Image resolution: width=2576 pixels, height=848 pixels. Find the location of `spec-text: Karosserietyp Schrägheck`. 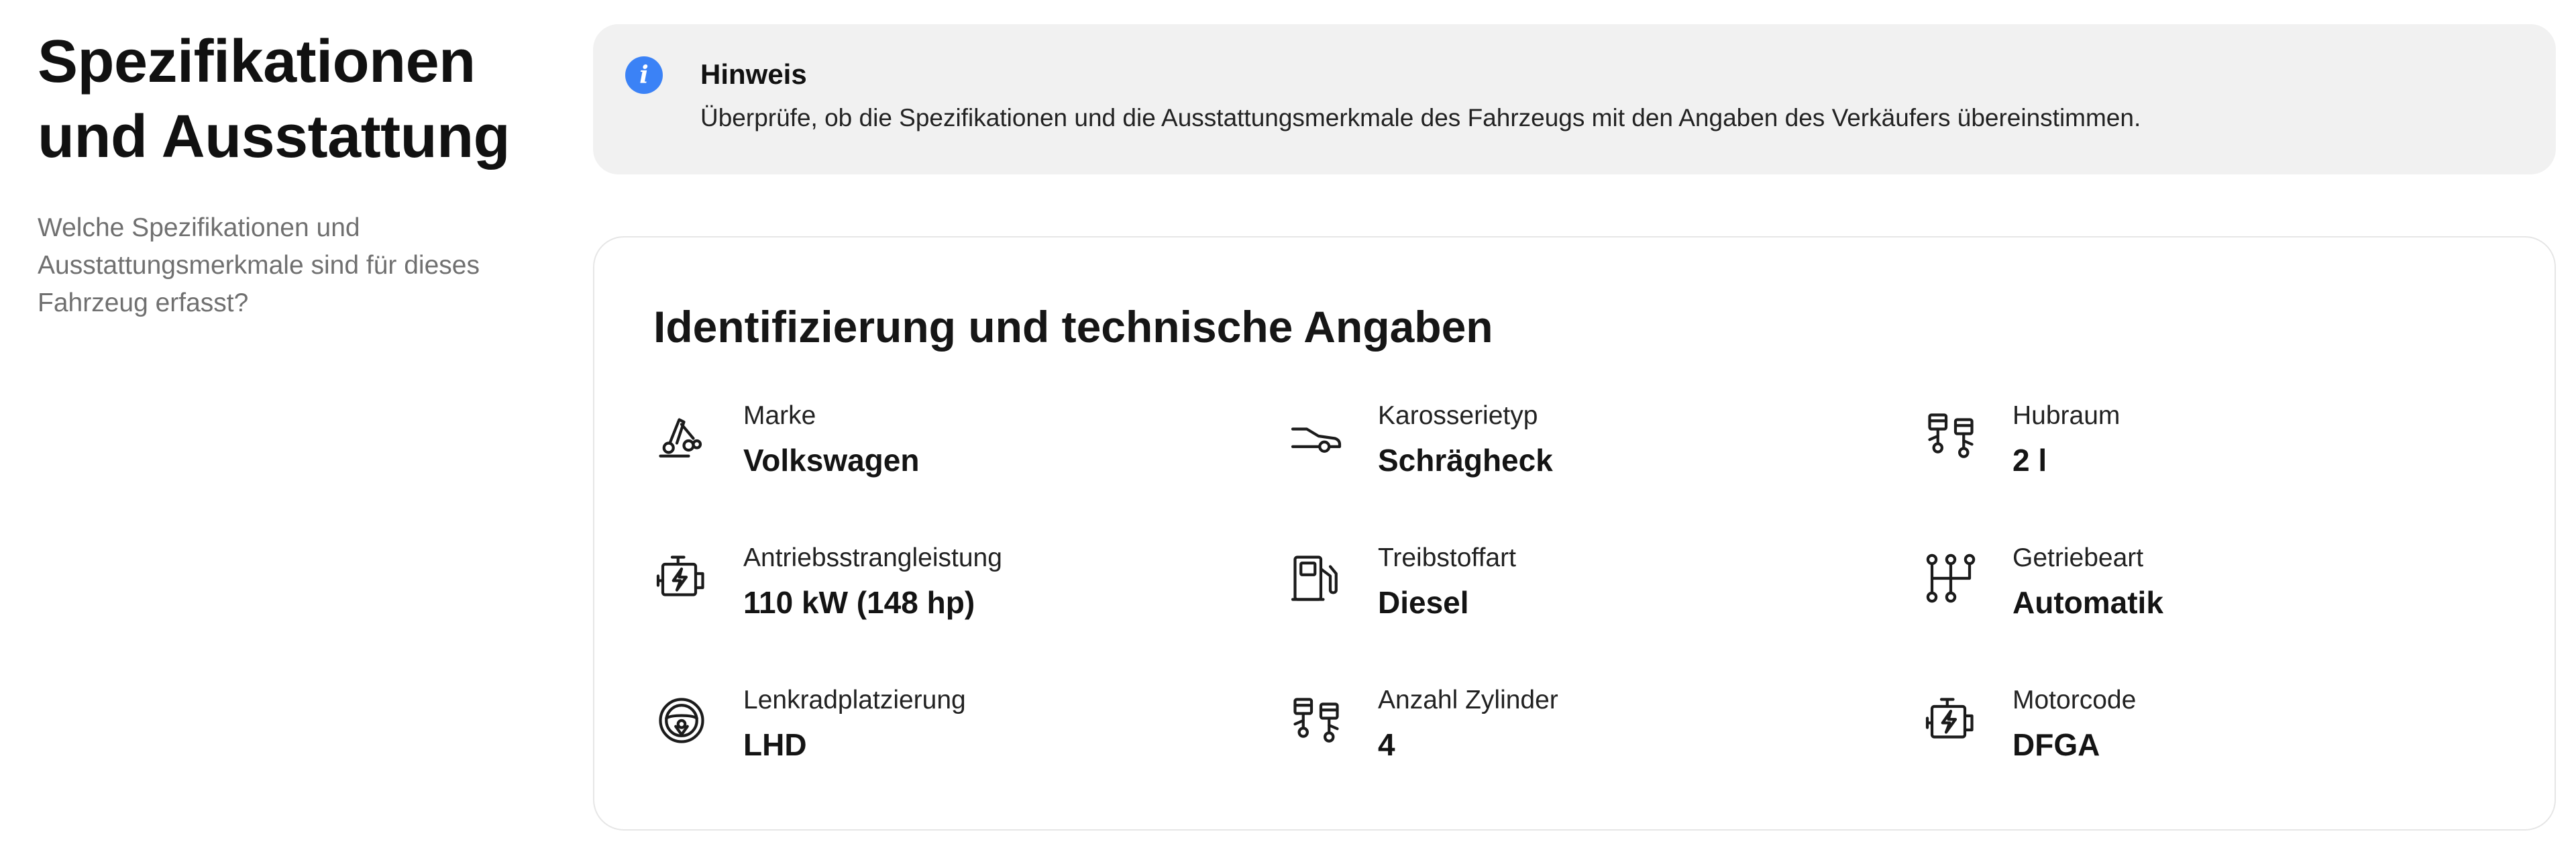

spec-text: Karosserietyp Schrägheck is located at coordinates (1465, 439).